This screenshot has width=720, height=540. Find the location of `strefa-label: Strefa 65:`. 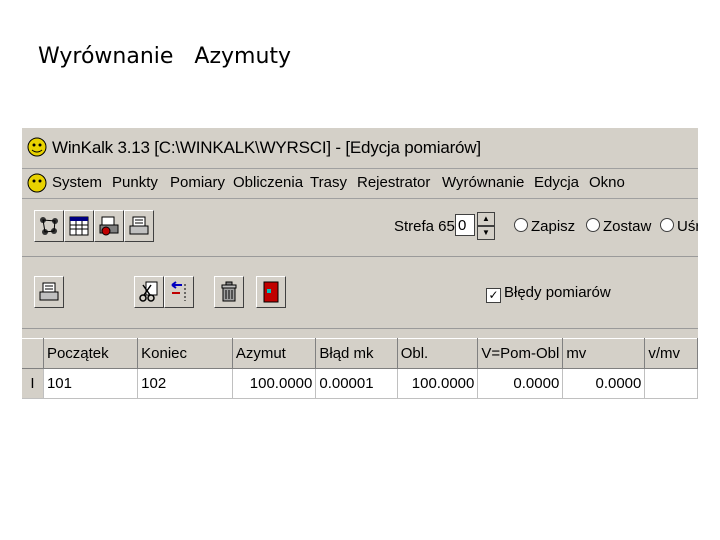

strefa-label: Strefa 65: is located at coordinates (427, 226).